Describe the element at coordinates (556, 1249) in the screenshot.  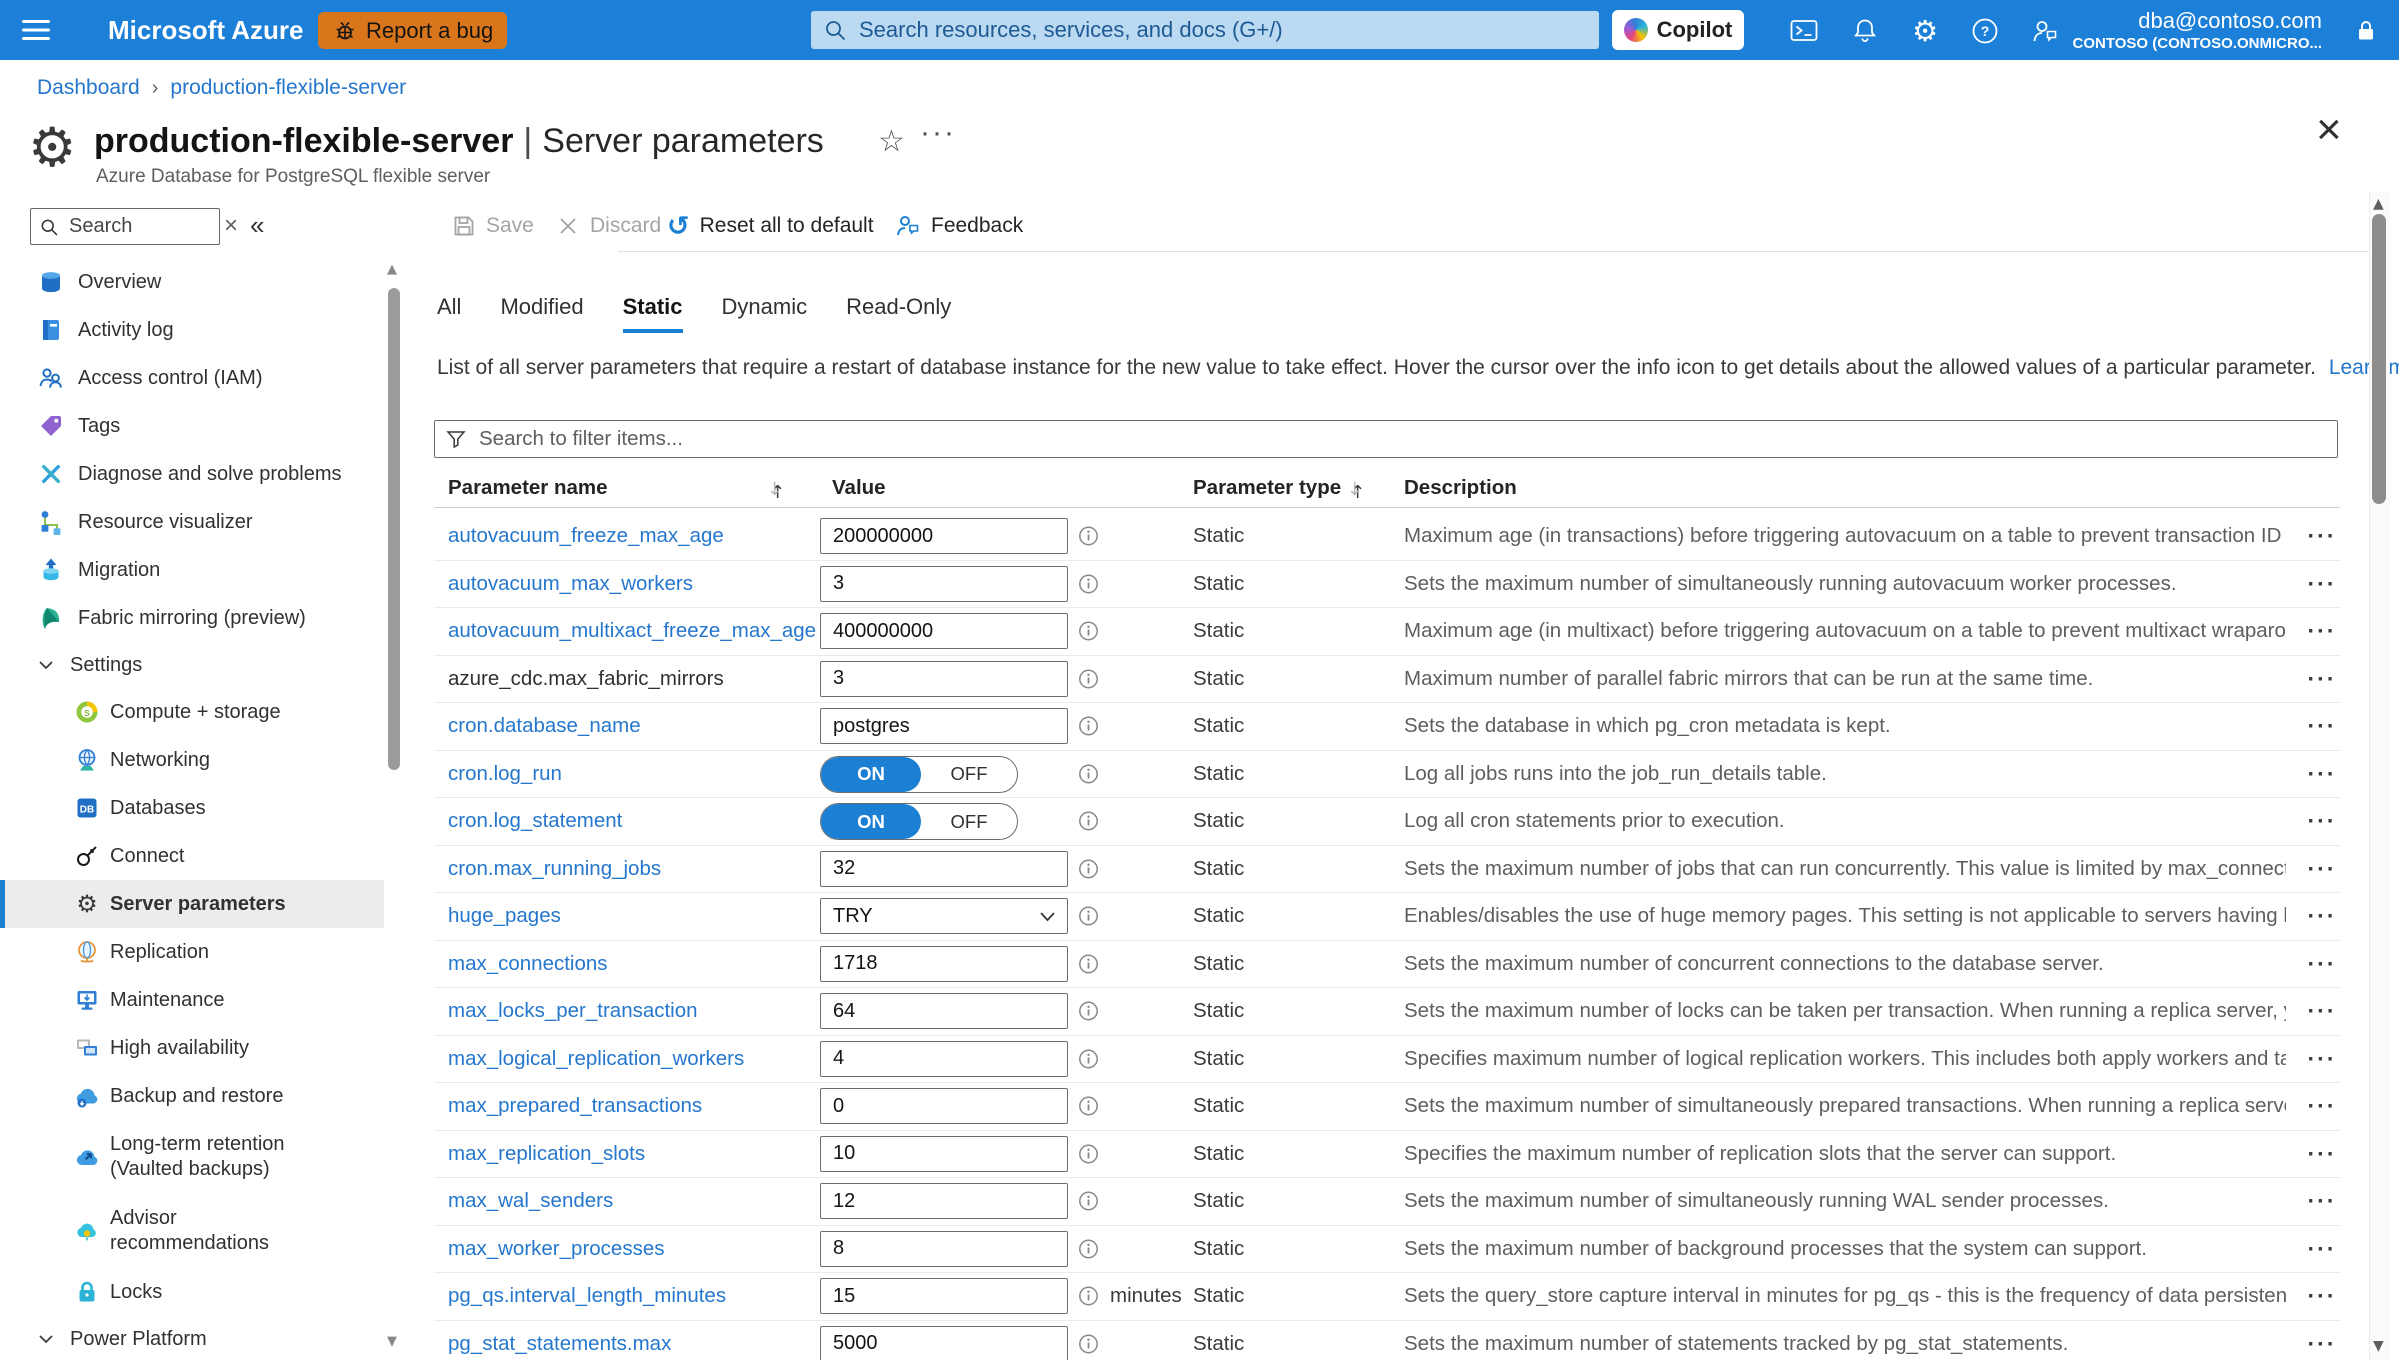
I see `parameter-name-link: max_worker_processes` at that location.